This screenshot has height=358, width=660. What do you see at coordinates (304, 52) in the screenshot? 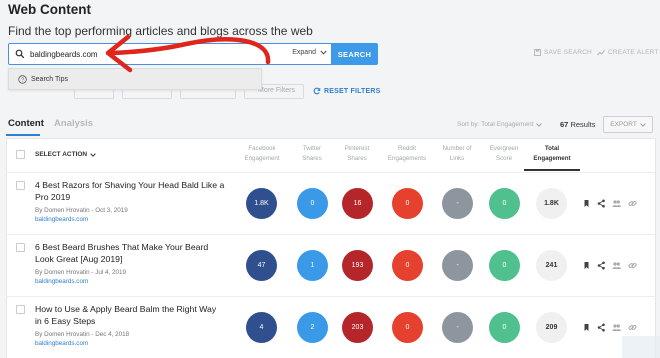
I see `expand-label: Expand` at bounding box center [304, 52].